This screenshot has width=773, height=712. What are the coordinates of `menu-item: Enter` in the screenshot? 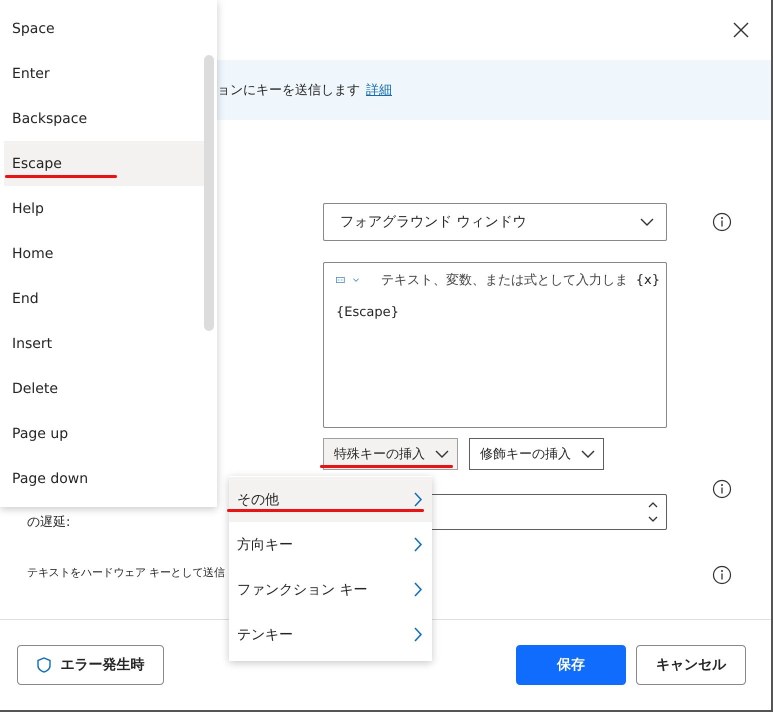 It's located at (104, 73).